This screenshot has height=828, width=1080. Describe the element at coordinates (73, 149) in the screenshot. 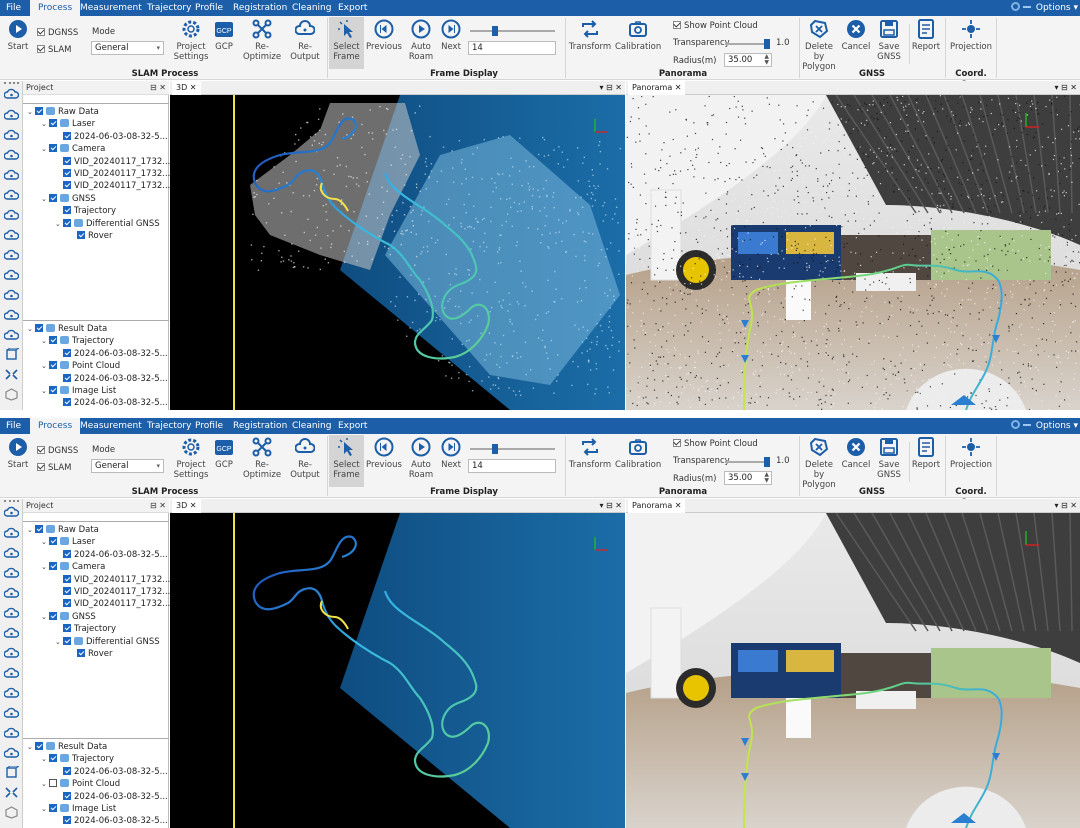

I see `tree-item: ⌄ Camera` at that location.